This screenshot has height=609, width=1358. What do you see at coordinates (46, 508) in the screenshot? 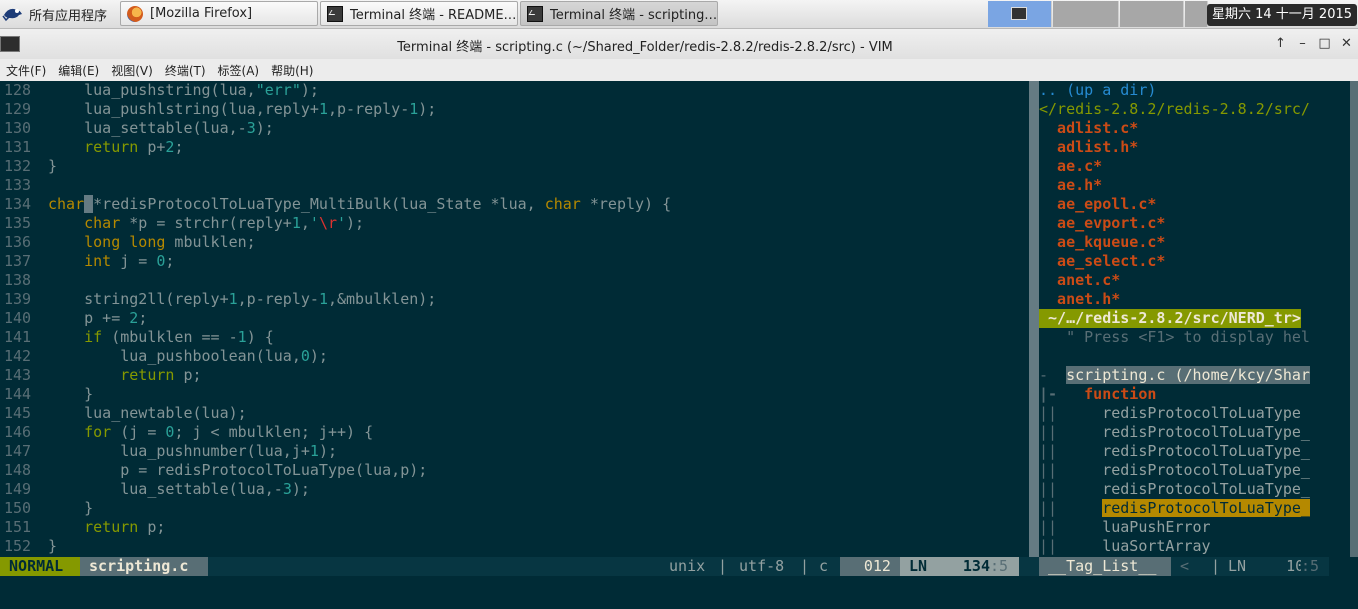
I see `code-line: 150 }` at bounding box center [46, 508].